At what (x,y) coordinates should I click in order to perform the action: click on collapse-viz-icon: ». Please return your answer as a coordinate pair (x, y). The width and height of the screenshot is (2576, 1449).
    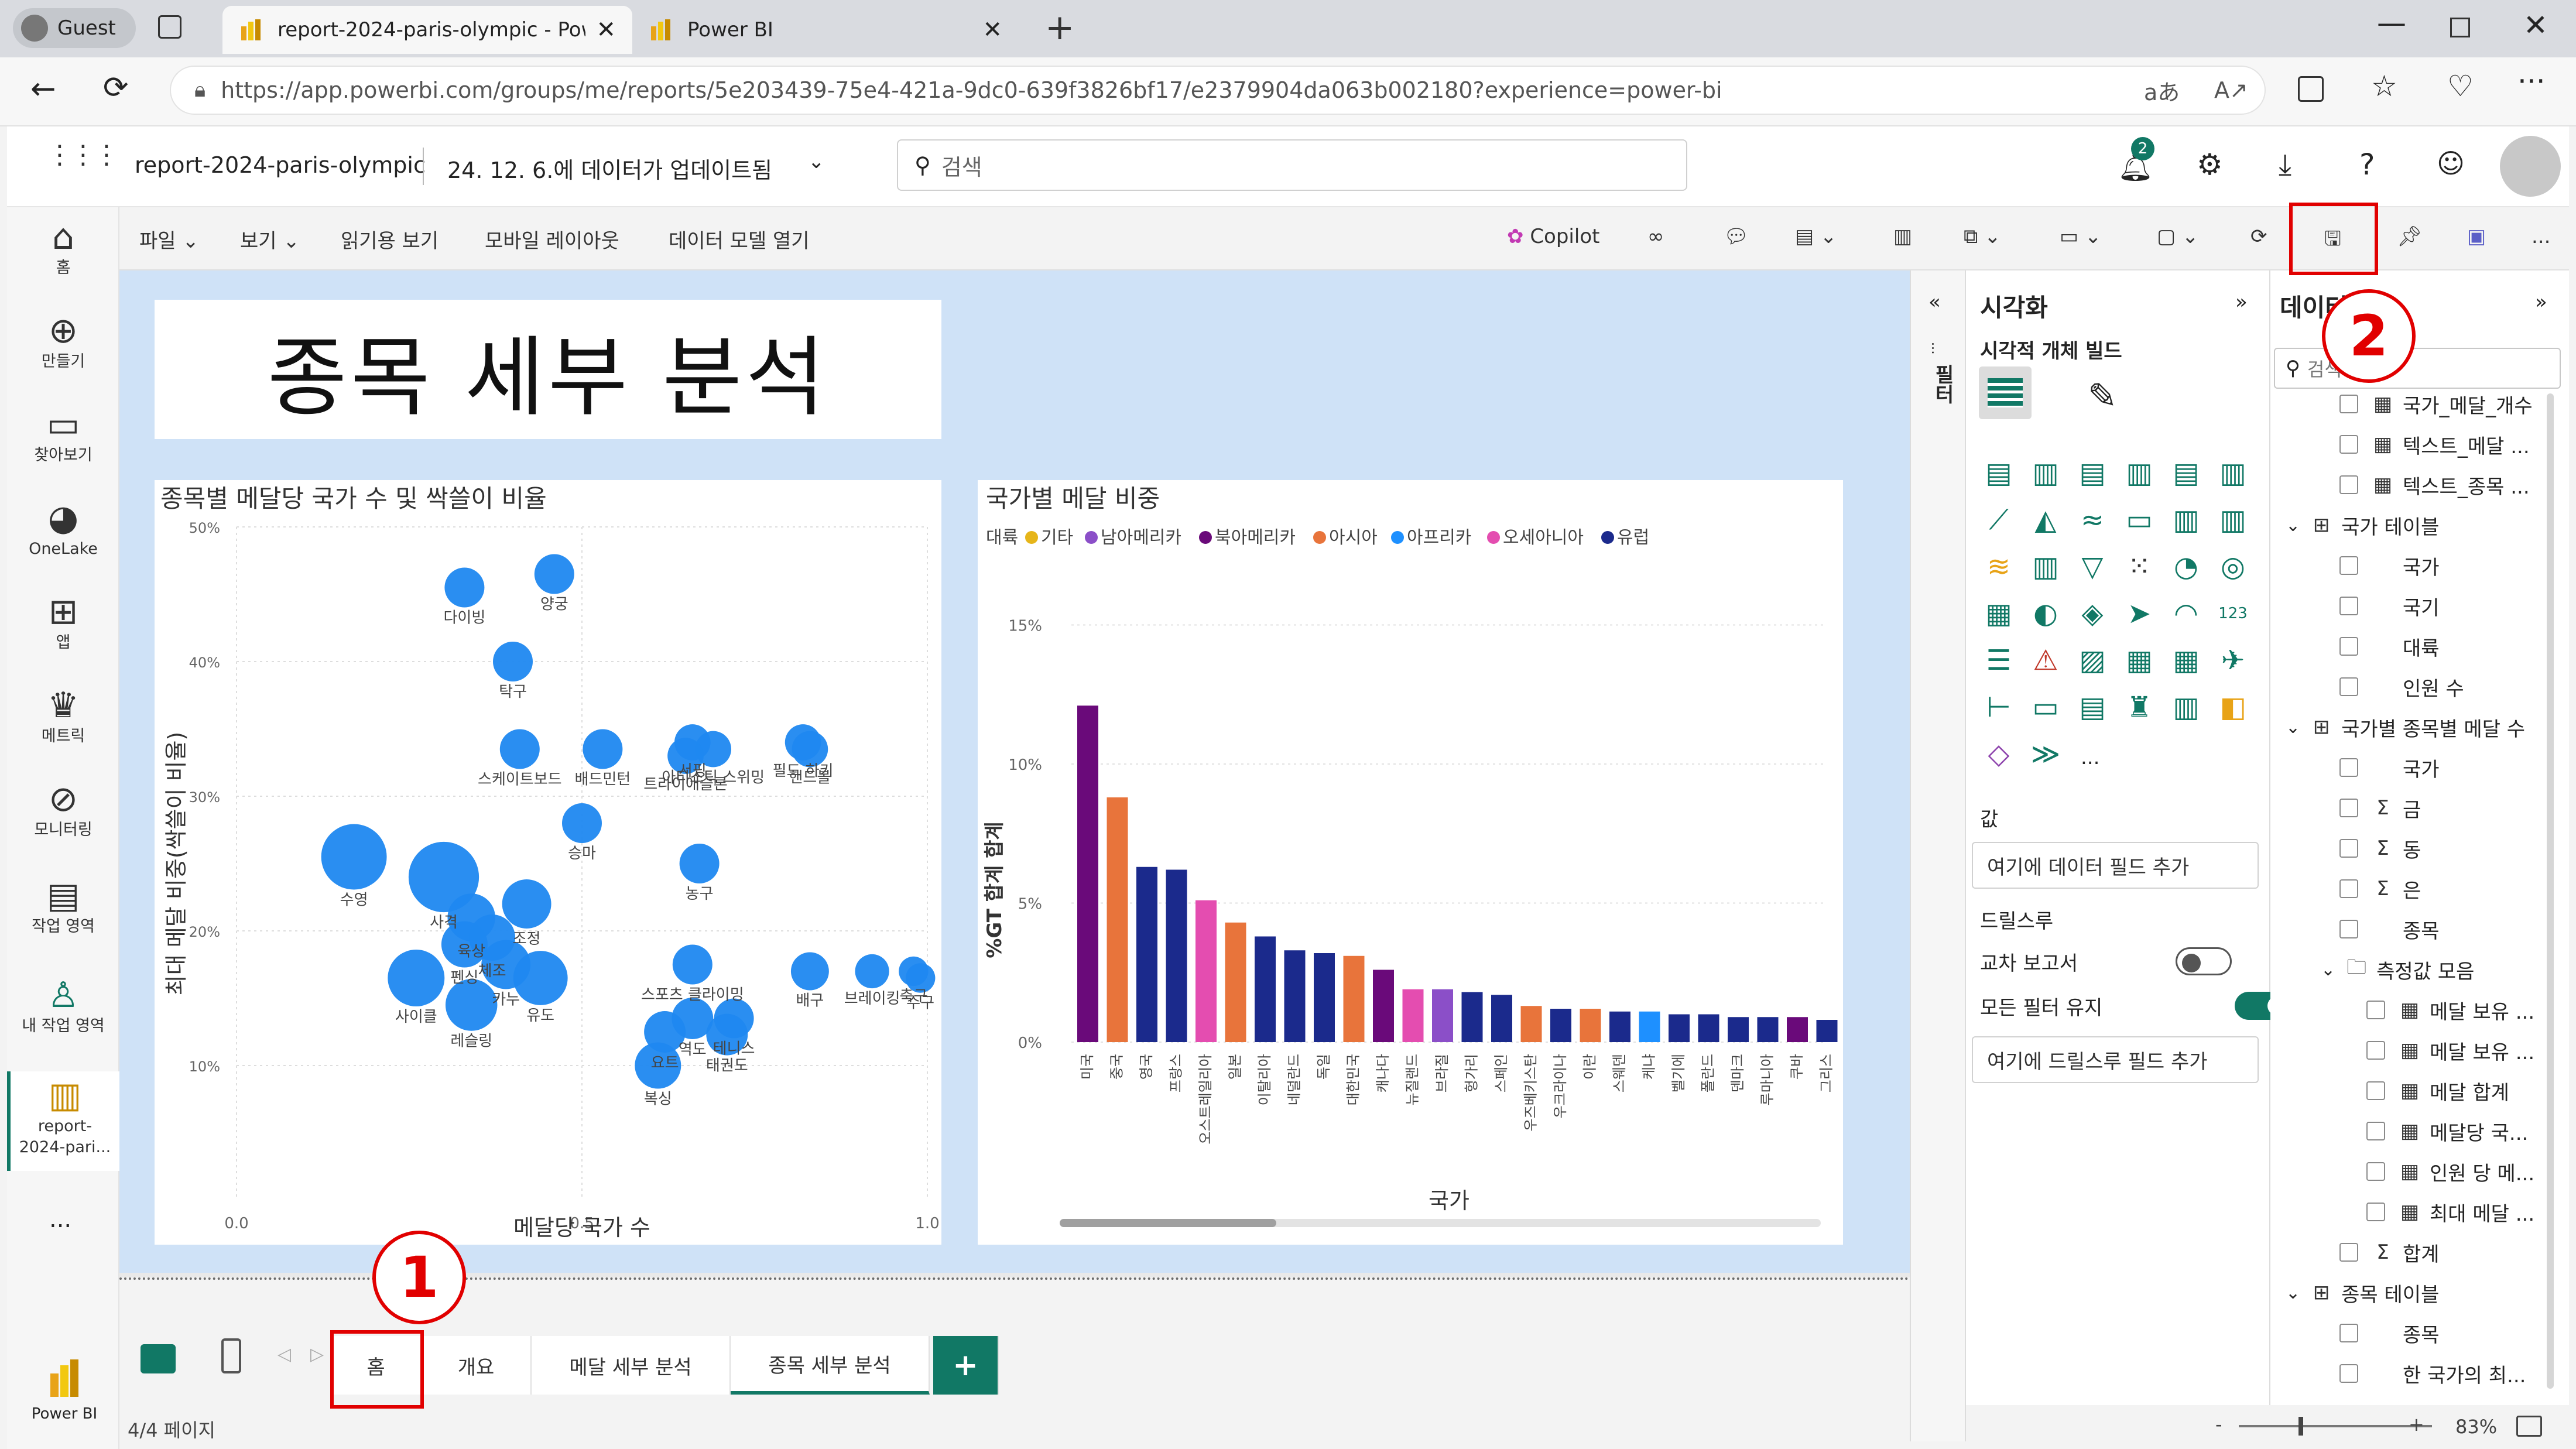
    Looking at the image, I should click on (2241, 302).